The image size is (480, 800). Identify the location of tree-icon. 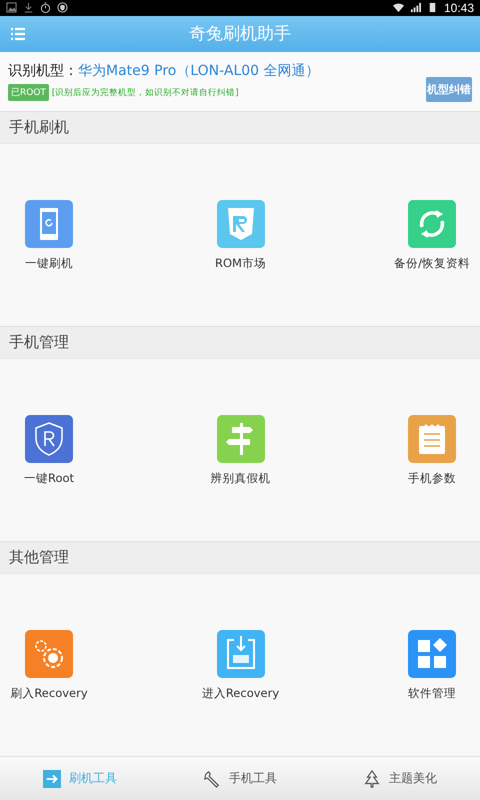
(372, 779).